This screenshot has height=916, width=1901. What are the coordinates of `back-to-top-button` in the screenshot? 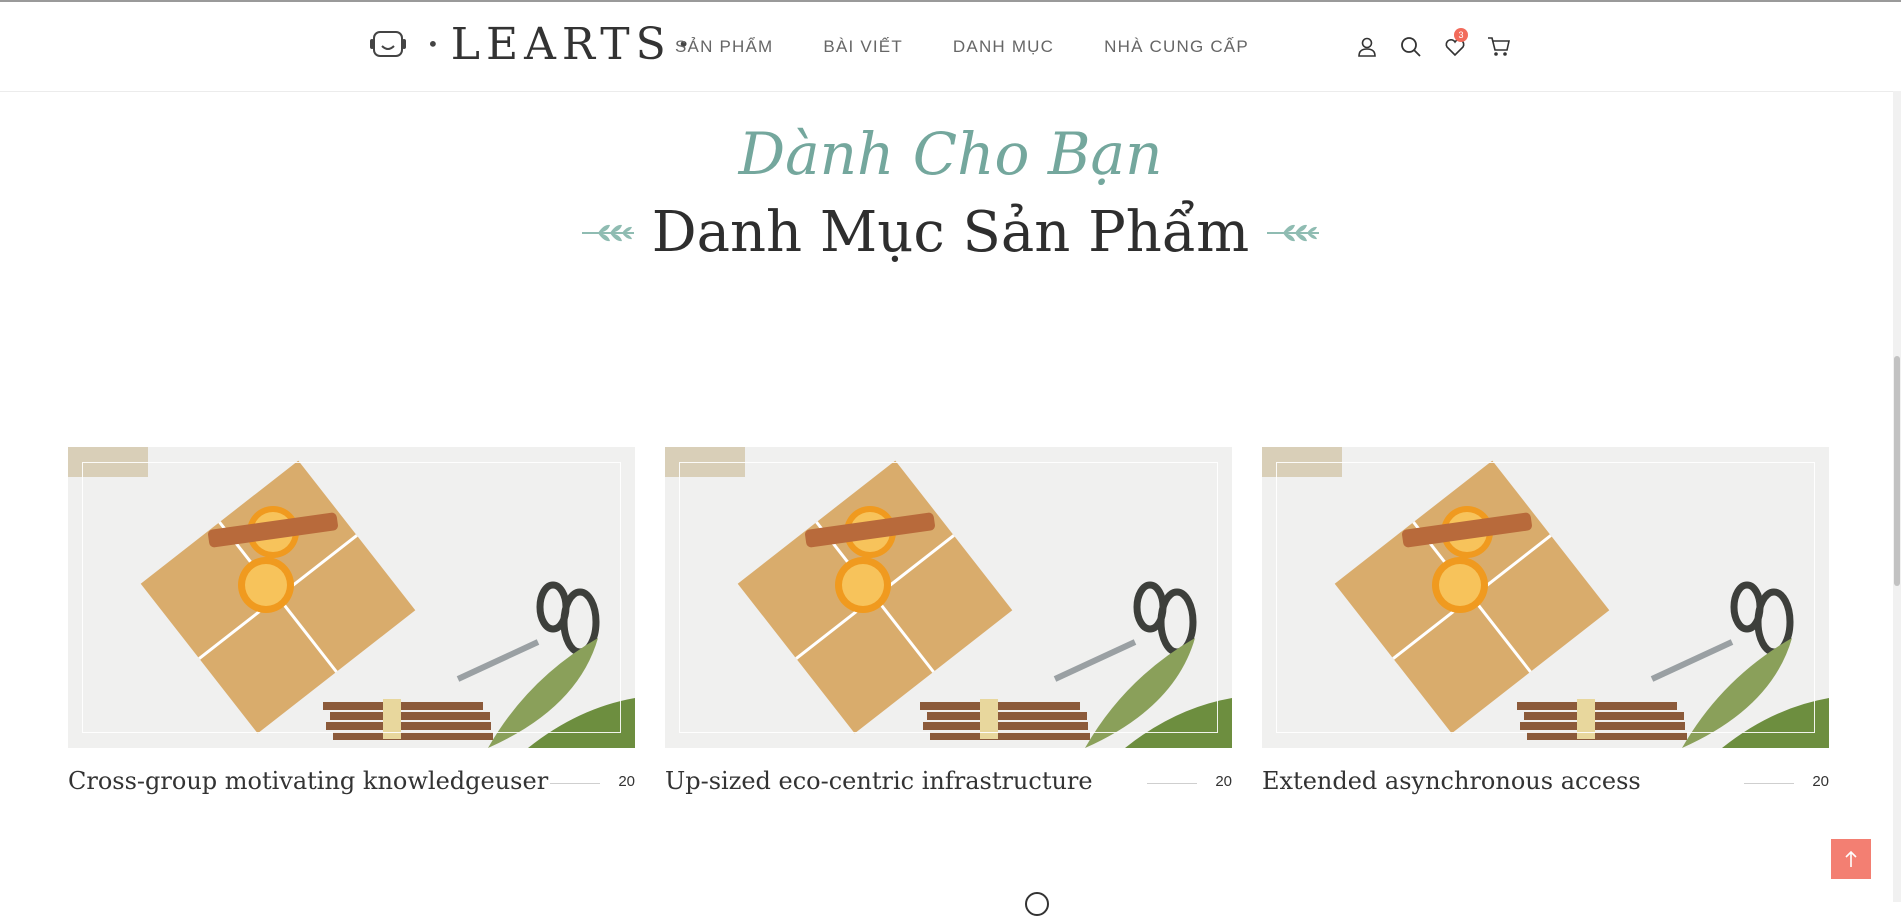 It's located at (1851, 859).